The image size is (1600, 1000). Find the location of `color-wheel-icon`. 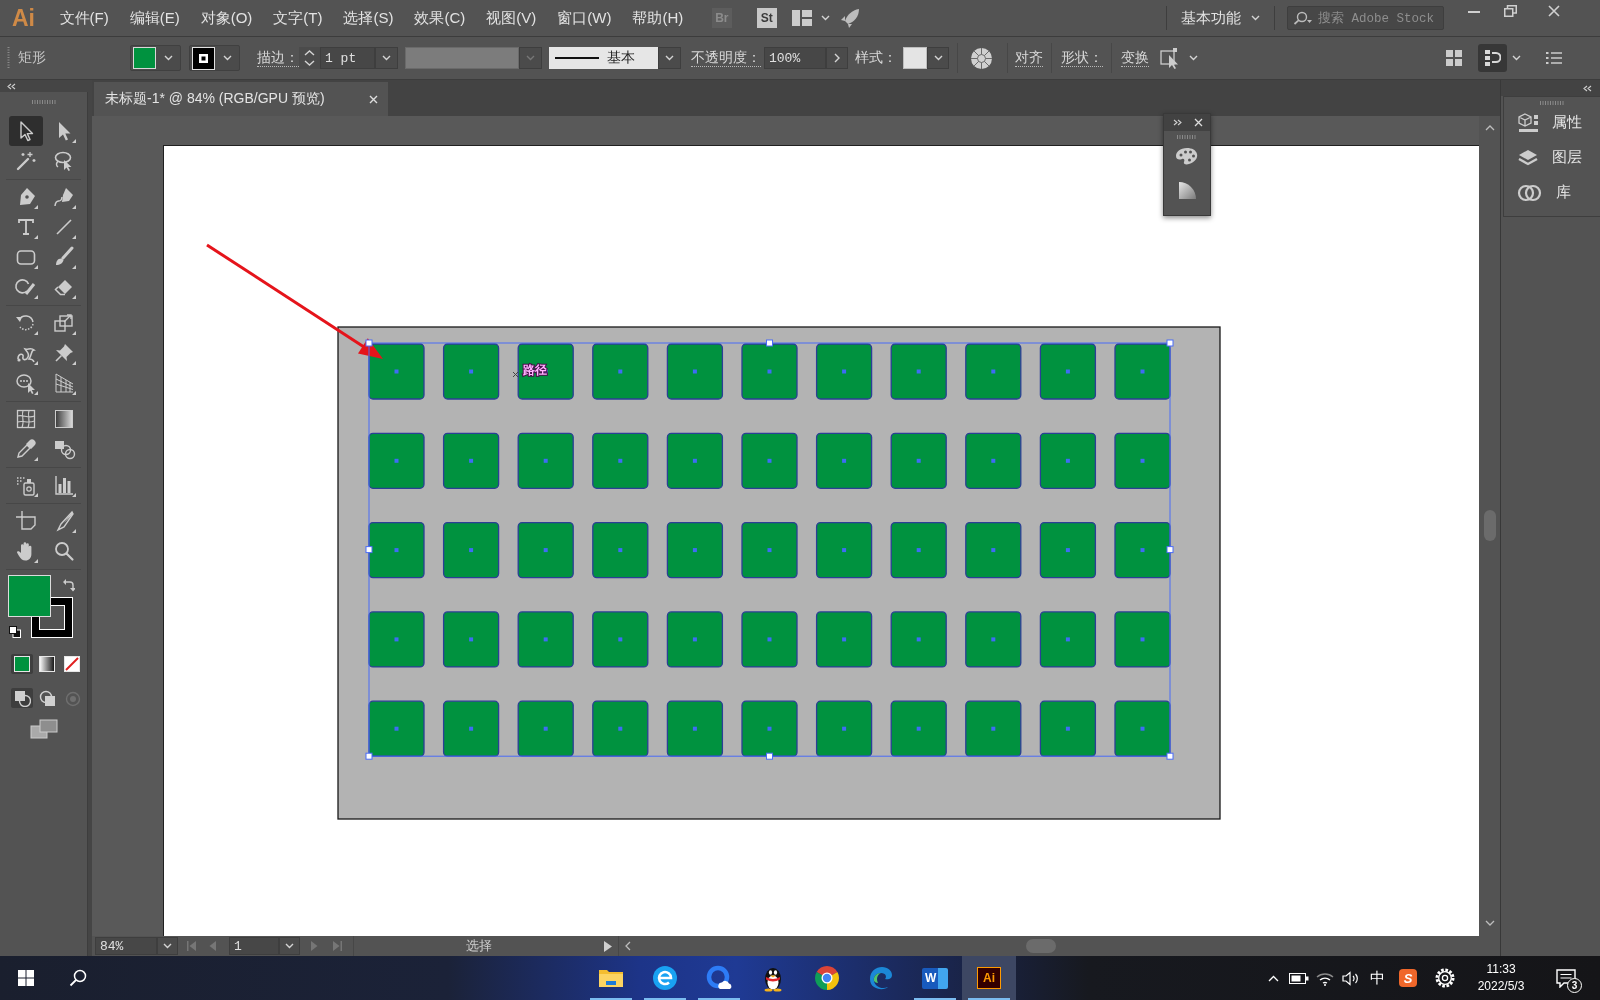

color-wheel-icon is located at coordinates (981, 58).